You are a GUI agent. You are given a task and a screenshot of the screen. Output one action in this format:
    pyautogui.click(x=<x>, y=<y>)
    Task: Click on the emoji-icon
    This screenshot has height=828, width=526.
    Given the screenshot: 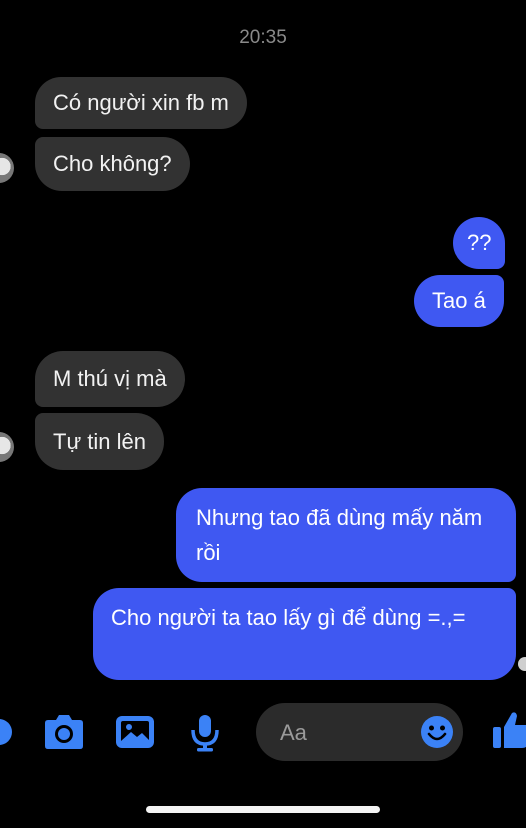 What is the action you would take?
    pyautogui.click(x=437, y=734)
    